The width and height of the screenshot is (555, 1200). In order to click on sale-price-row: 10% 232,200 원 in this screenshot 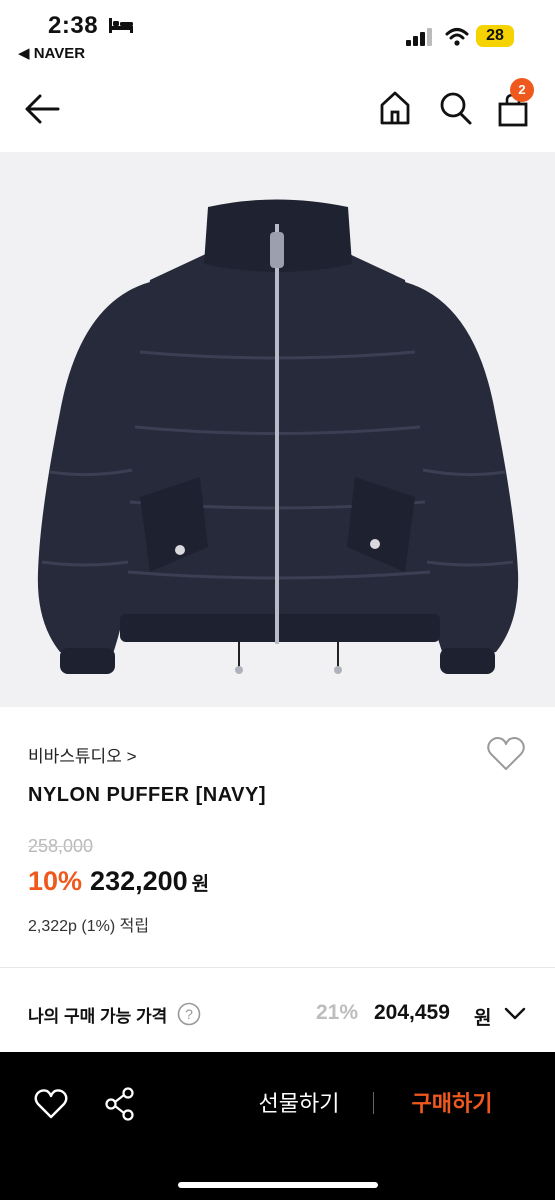, I will do `click(118, 883)`.